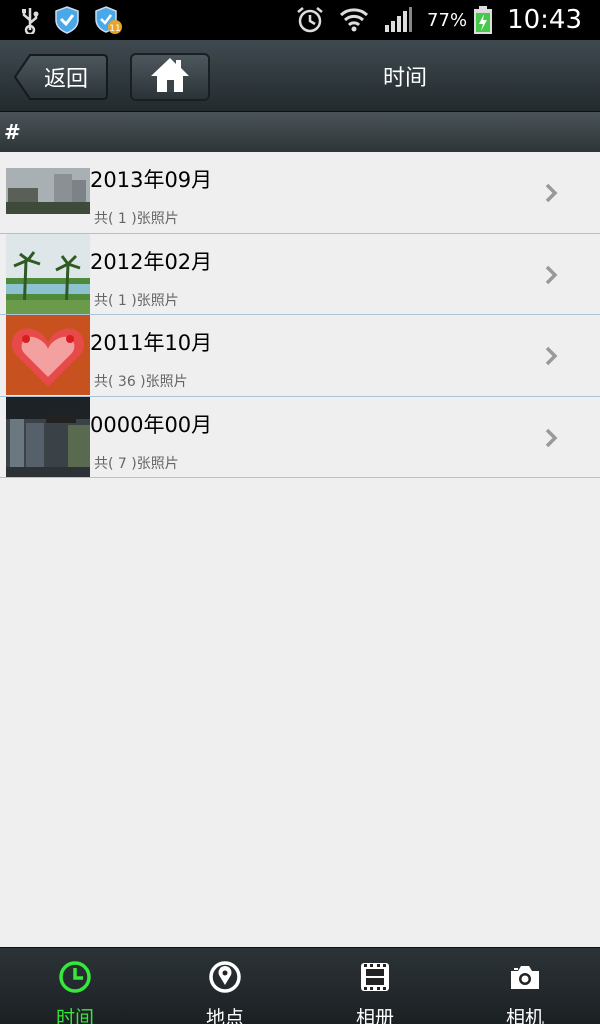 This screenshot has width=600, height=1024. I want to click on nav-tab-time: 时间, so click(75, 986).